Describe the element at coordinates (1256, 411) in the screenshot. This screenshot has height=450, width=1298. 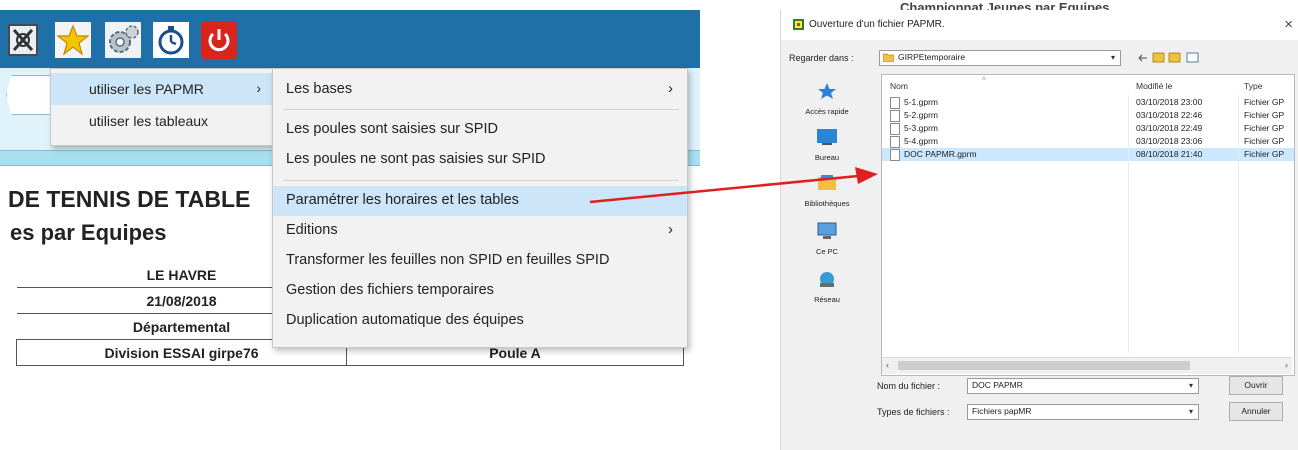
I see `cancel-button: Annuler` at that location.